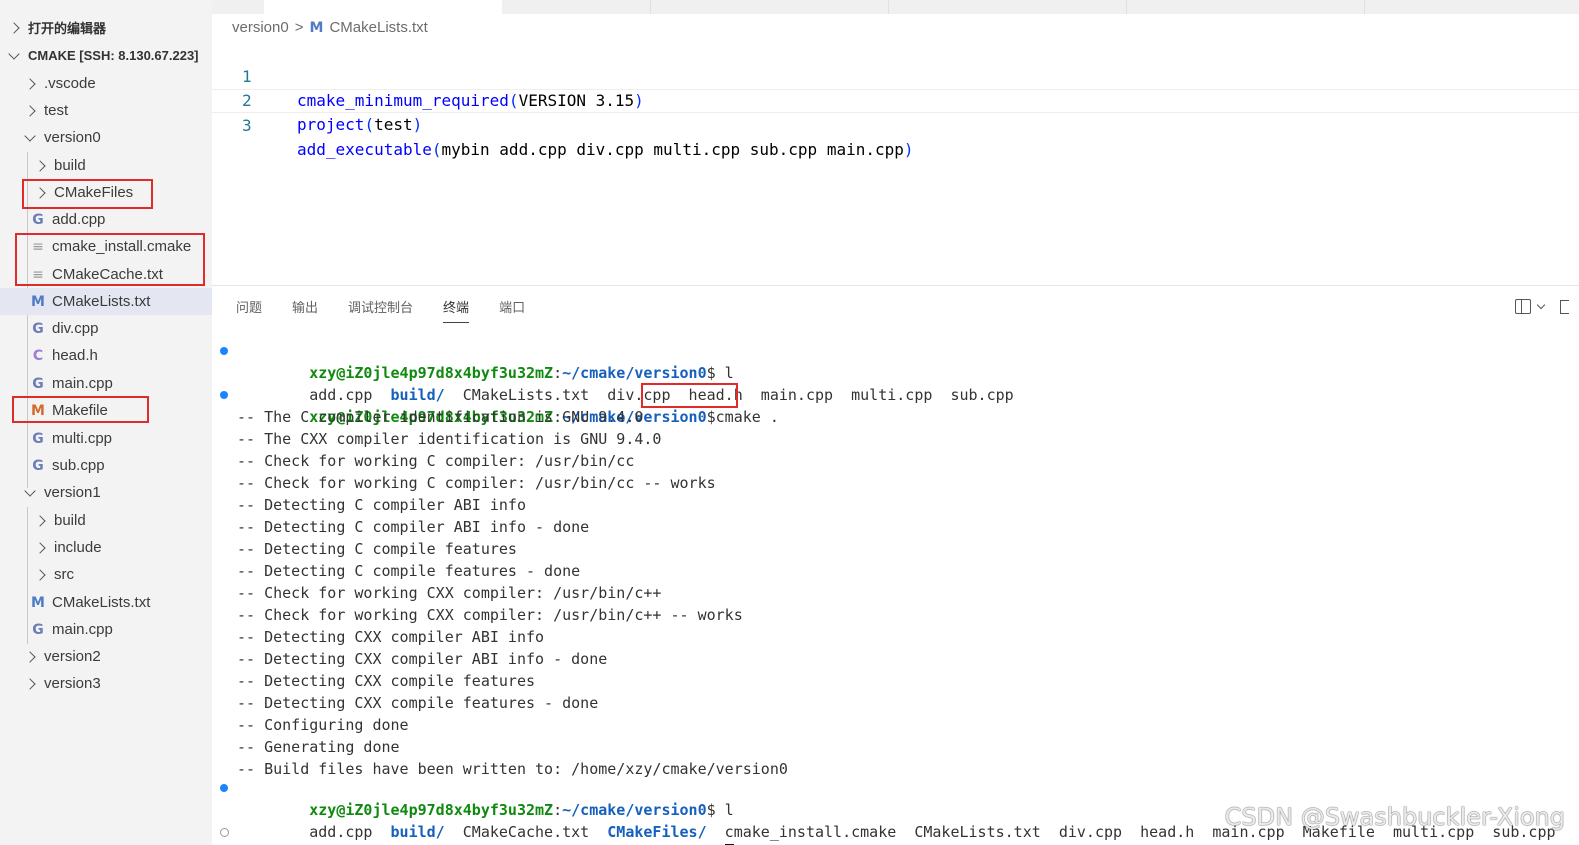 The width and height of the screenshot is (1579, 845). I want to click on tree-item-label: cmake_install.cmake, so click(122, 246).